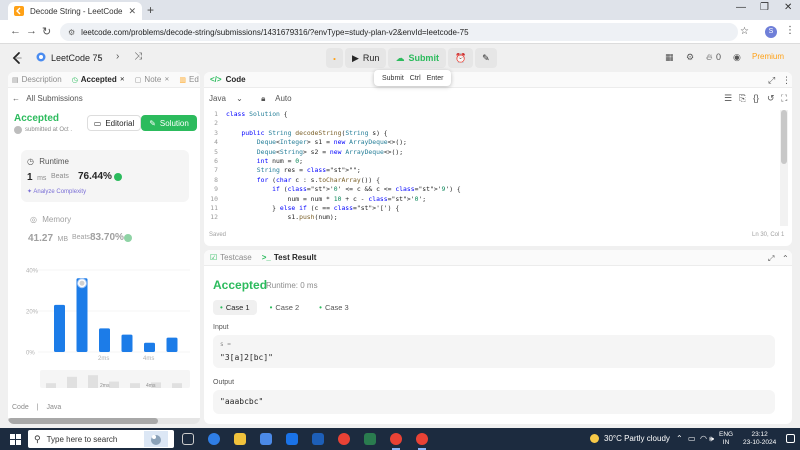 This screenshot has height=450, width=800. I want to click on taskbar-search-input: ⚲ Type here to search, so click(101, 439).